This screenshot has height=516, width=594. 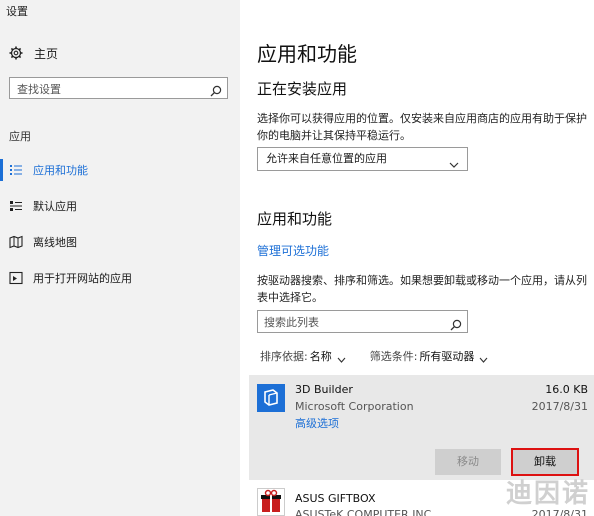 I want to click on home-link: 主页, so click(x=33, y=53).